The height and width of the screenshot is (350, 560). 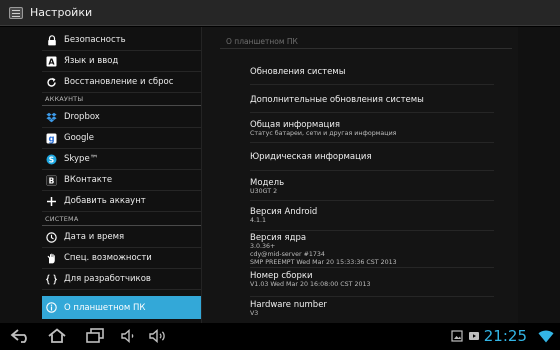 What do you see at coordinates (457, 336) in the screenshot?
I see `screenshot-icon` at bounding box center [457, 336].